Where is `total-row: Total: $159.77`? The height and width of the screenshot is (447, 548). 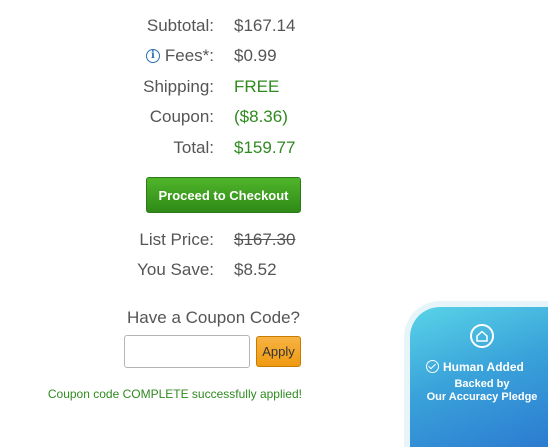 total-row: Total: $159.77 is located at coordinates (274, 148).